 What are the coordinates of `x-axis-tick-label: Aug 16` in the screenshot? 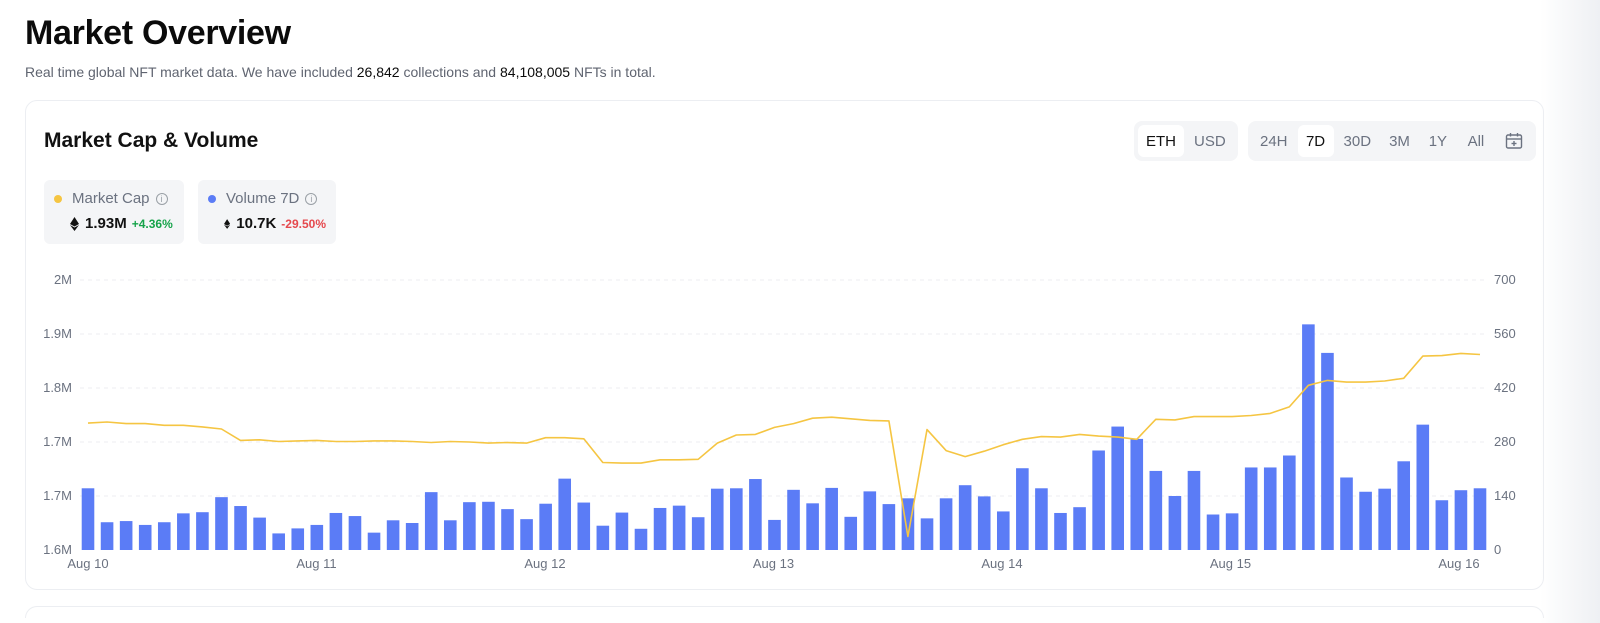 It's located at (1458, 563).